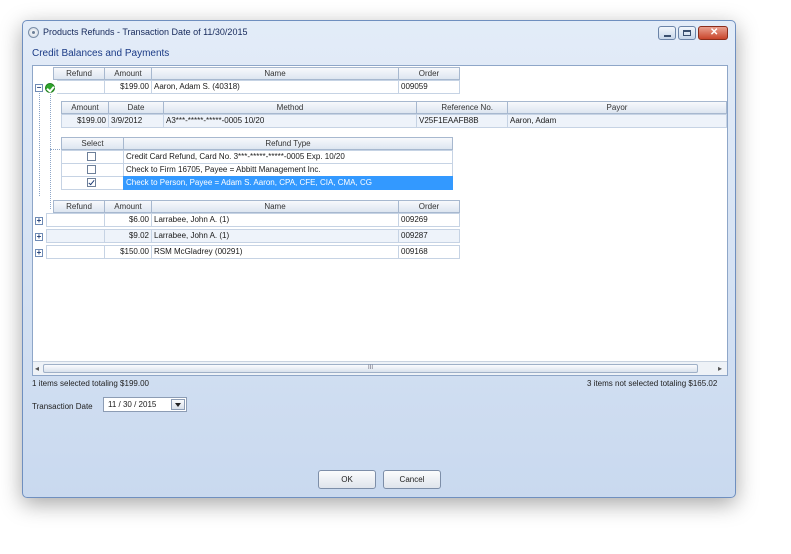 This screenshot has width=791, height=554. Describe the element at coordinates (462, 107) in the screenshot. I see `payment-col-reference: Reference No.` at that location.